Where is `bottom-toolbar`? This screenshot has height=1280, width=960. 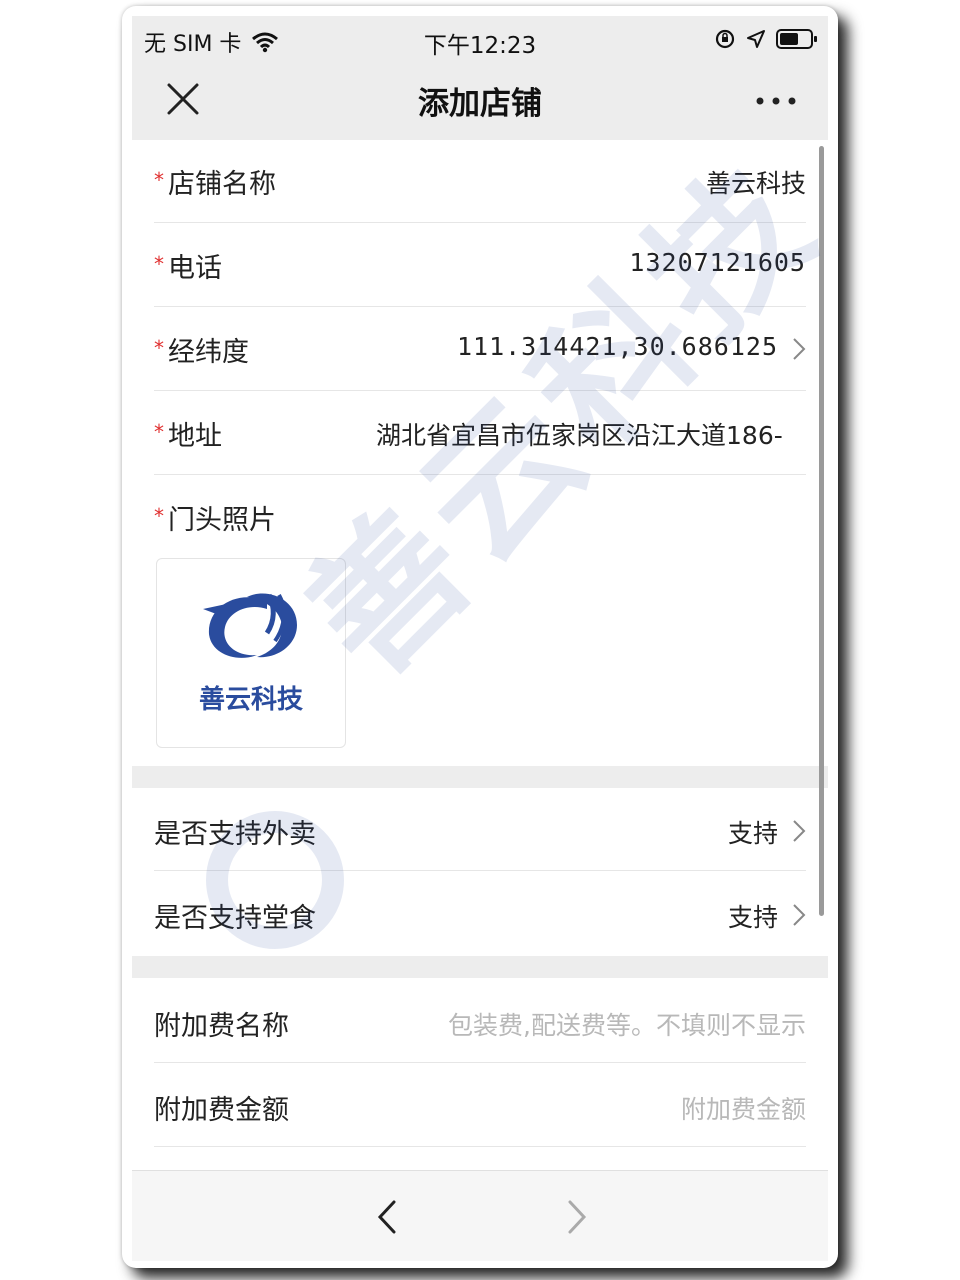 bottom-toolbar is located at coordinates (480, 1215).